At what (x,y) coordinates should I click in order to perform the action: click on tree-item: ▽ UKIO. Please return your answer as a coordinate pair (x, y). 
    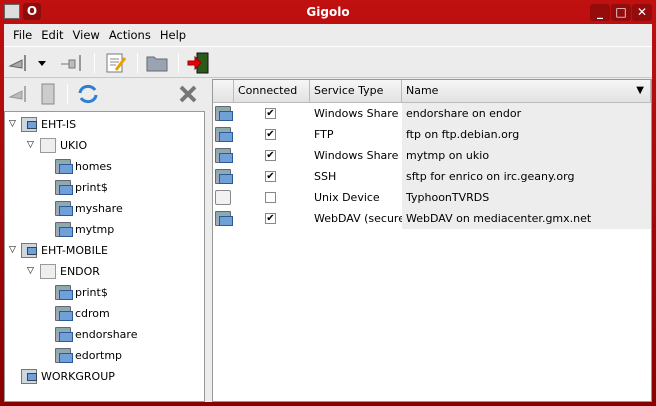
    Looking at the image, I should click on (104, 145).